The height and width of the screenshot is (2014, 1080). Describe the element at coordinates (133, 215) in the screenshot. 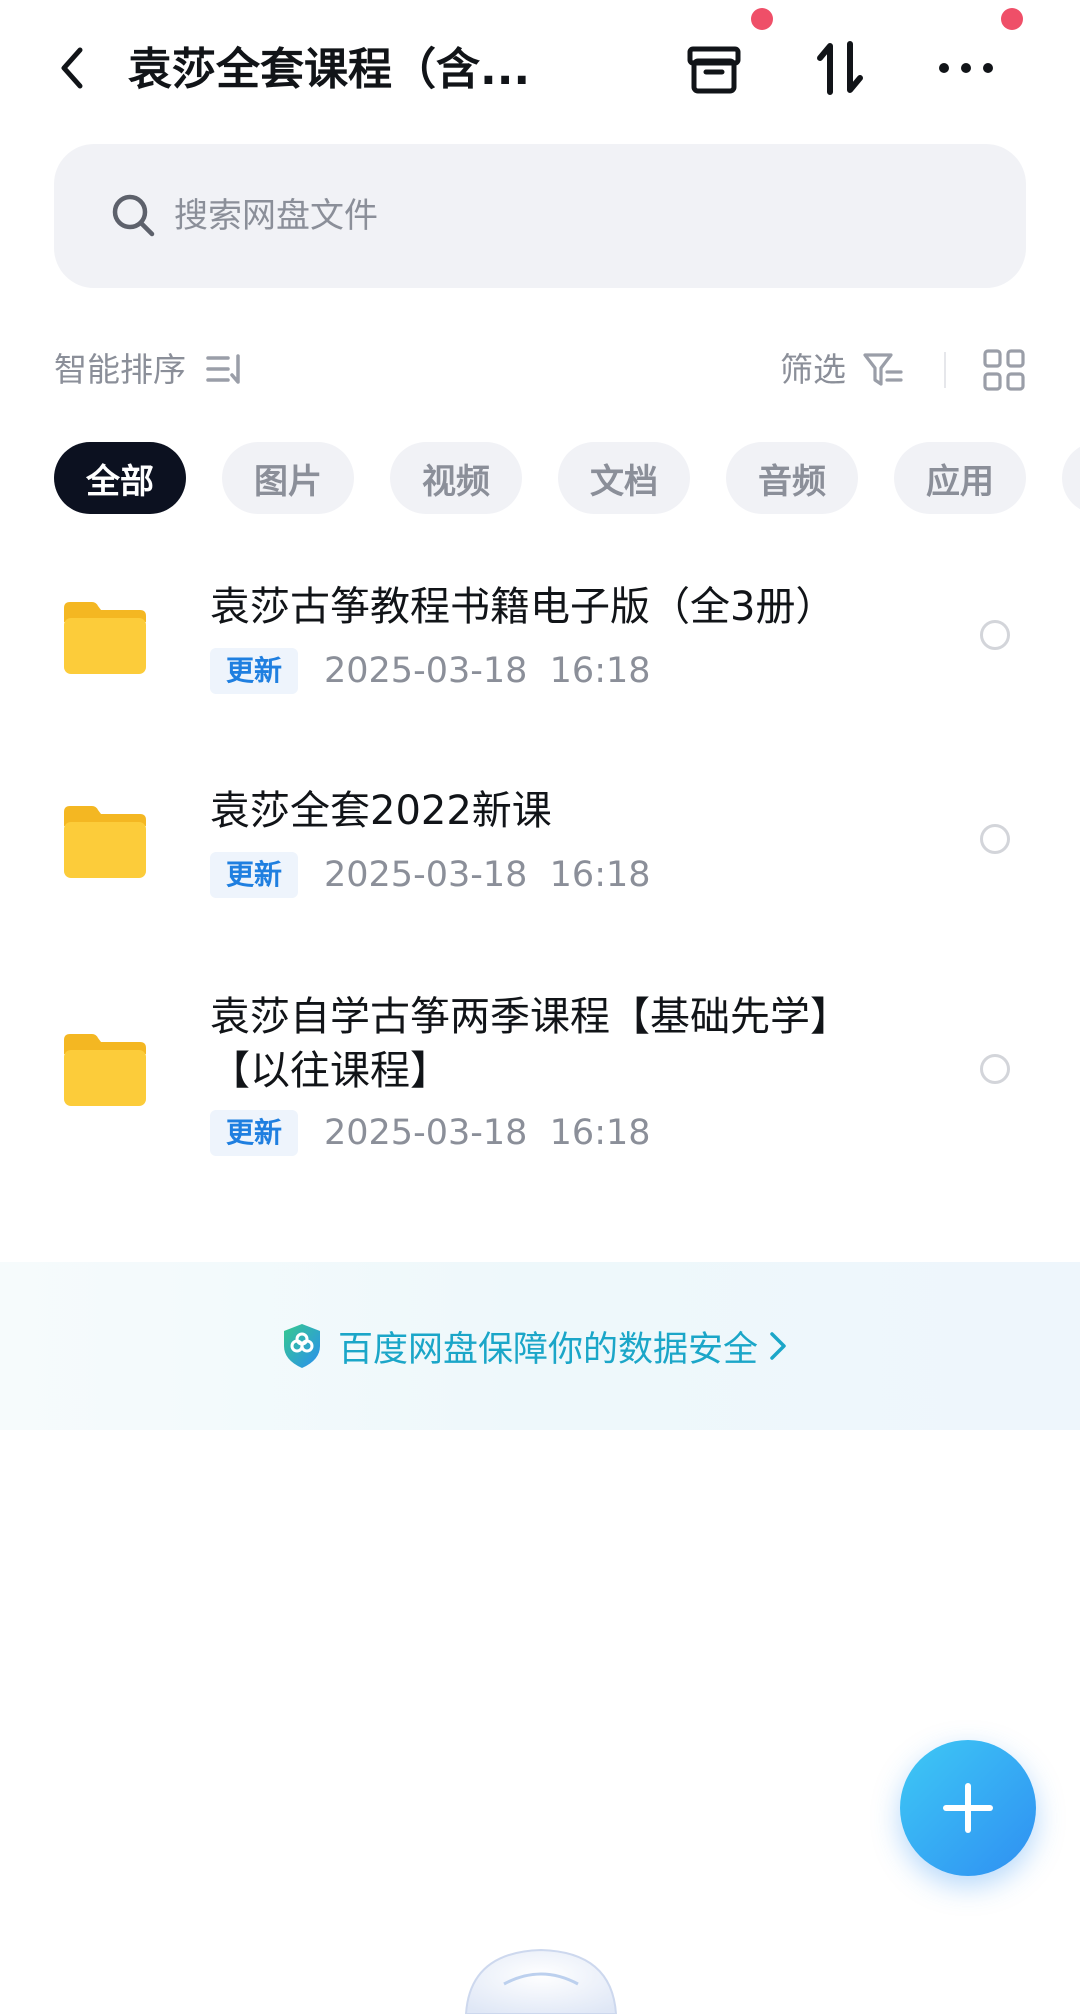

I see `search-icon` at that location.